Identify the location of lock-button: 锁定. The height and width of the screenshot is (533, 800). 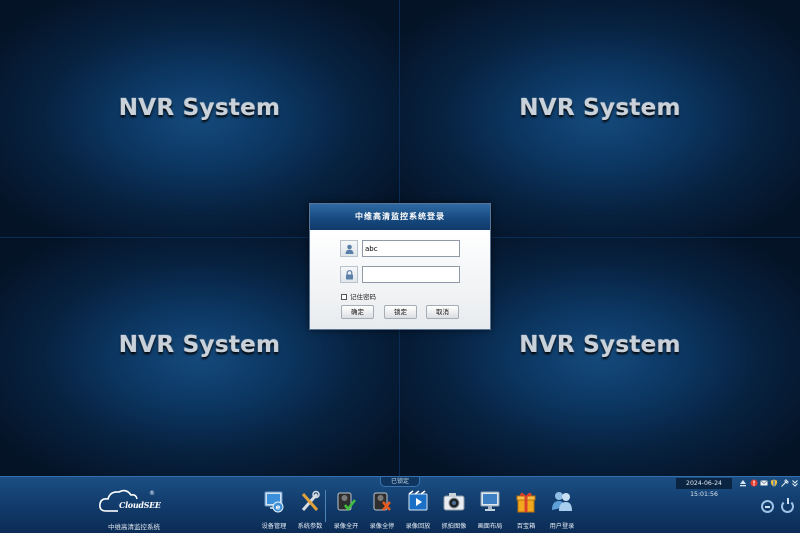
(400, 312).